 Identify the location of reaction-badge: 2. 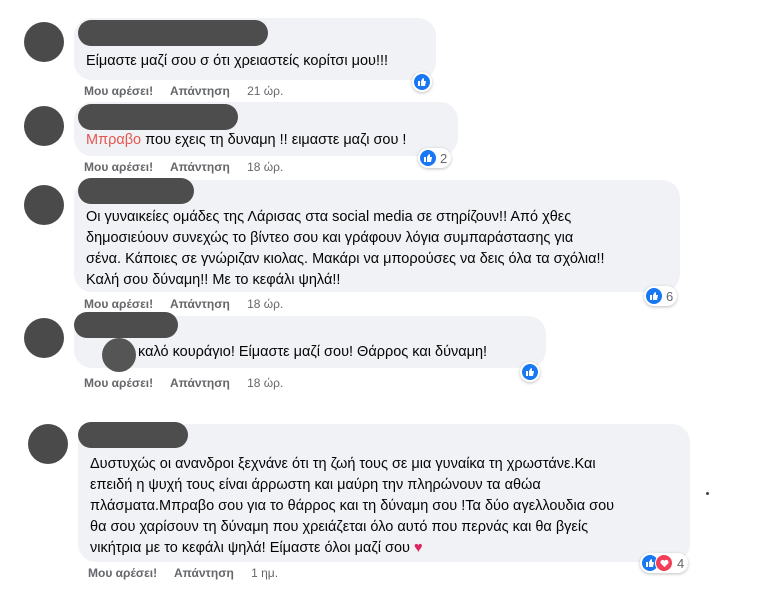
(435, 158).